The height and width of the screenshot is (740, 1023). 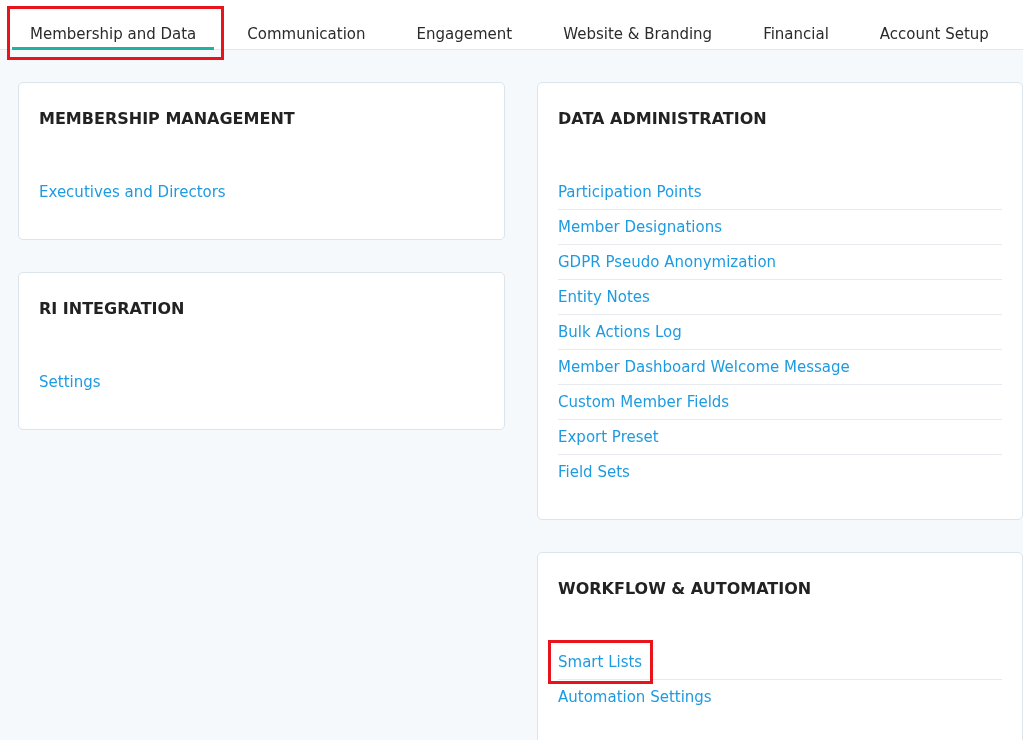 What do you see at coordinates (704, 367) in the screenshot?
I see `settings-link: Member Dashboard Welcome Message` at bounding box center [704, 367].